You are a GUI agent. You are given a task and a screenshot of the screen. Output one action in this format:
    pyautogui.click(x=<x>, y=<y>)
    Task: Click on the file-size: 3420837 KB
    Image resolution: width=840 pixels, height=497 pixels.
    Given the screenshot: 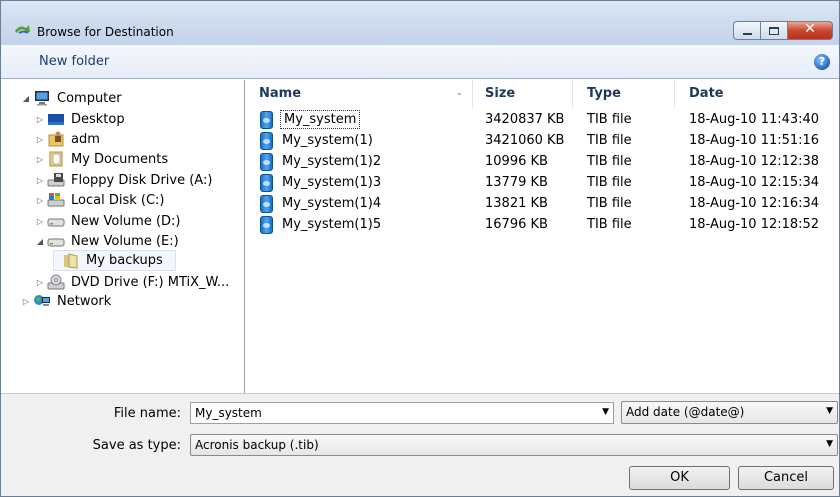 What is the action you would take?
    pyautogui.click(x=525, y=119)
    